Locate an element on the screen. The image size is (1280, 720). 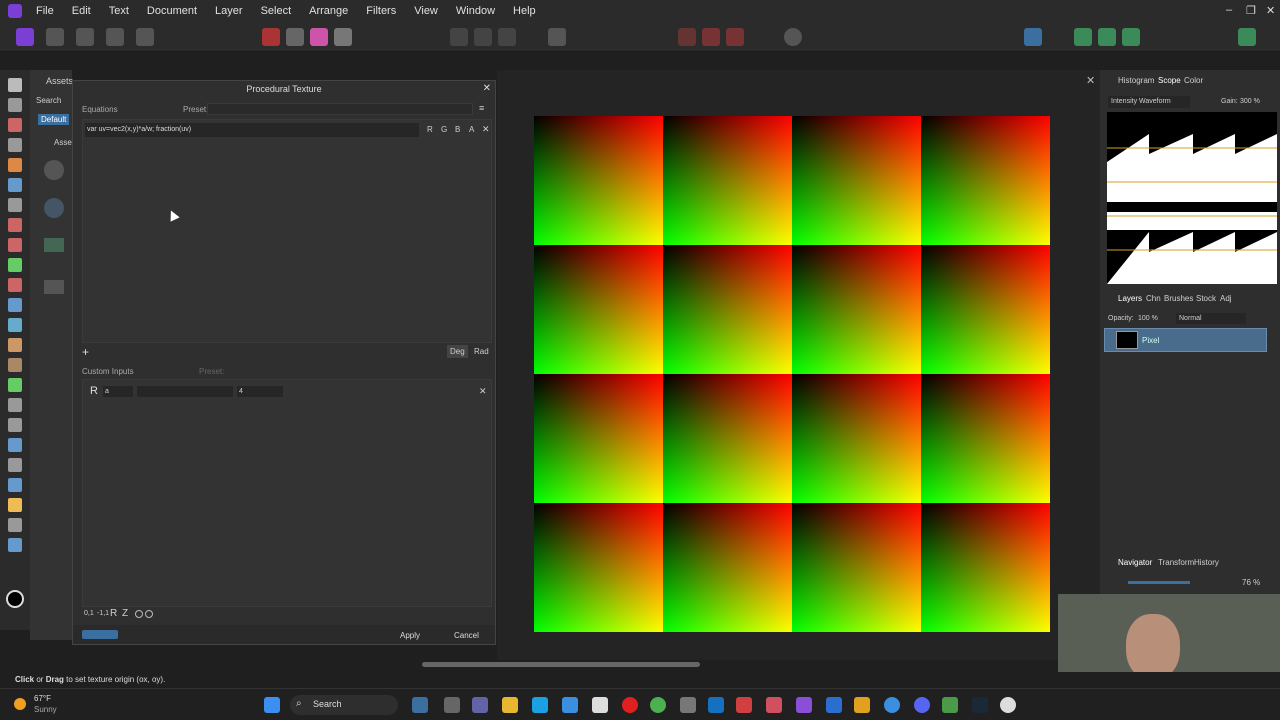
menu-edit: Edit is located at coordinates (81, 11).